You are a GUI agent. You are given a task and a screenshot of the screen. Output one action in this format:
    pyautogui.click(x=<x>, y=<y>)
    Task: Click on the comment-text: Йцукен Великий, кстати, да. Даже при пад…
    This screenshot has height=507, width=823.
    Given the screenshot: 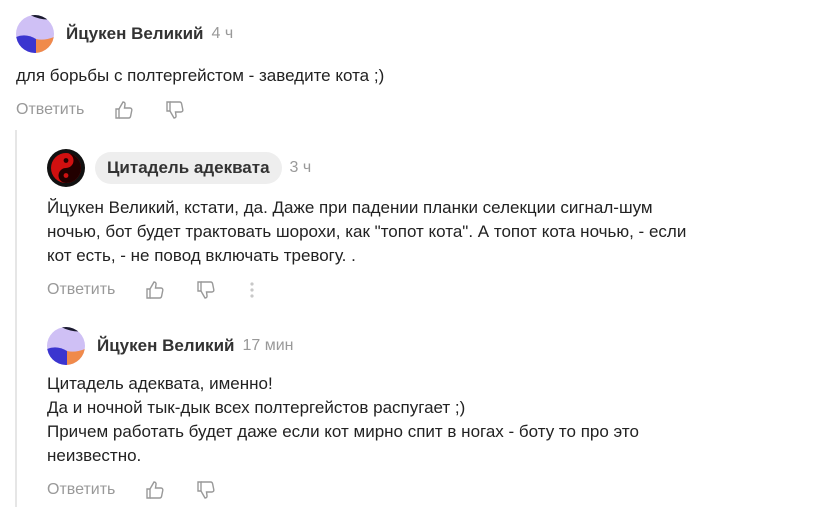 What is the action you would take?
    pyautogui.click(x=367, y=231)
    